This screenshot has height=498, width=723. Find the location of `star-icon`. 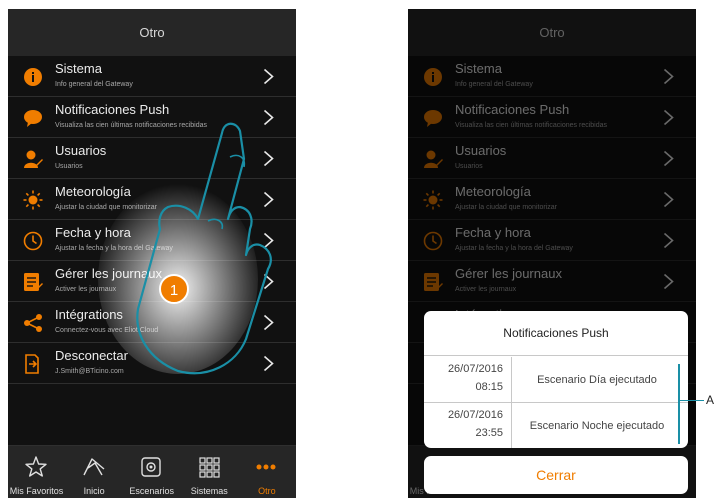

star-icon is located at coordinates (36, 467).